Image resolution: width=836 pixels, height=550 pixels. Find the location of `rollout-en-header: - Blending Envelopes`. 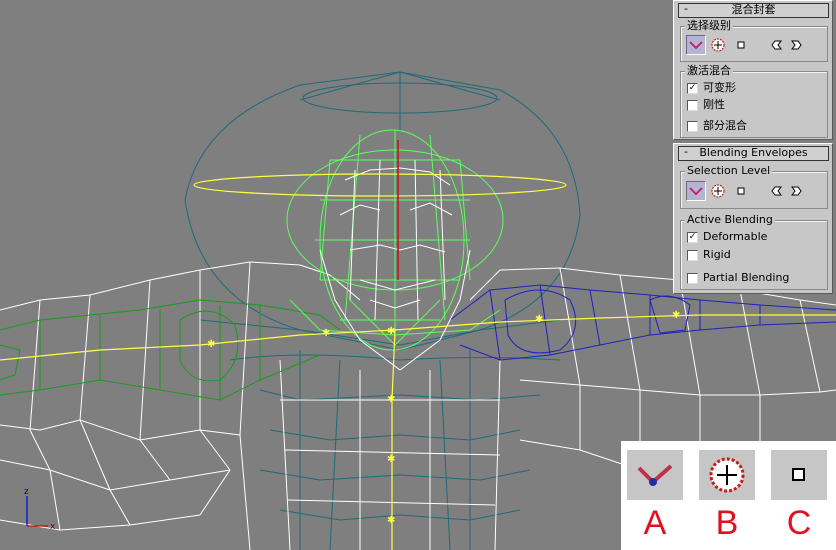

rollout-en-header: - Blending Envelopes is located at coordinates (753, 153).